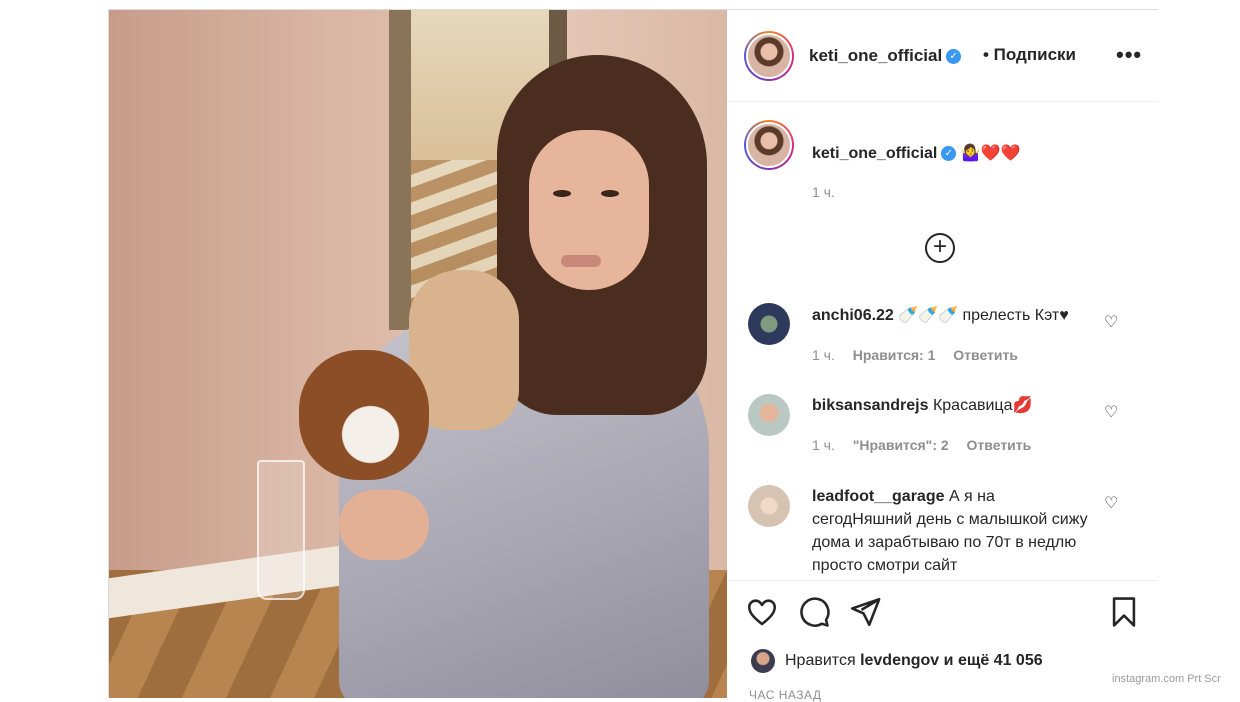 The height and width of the screenshot is (702, 1240). I want to click on photo-beagle, so click(364, 415).